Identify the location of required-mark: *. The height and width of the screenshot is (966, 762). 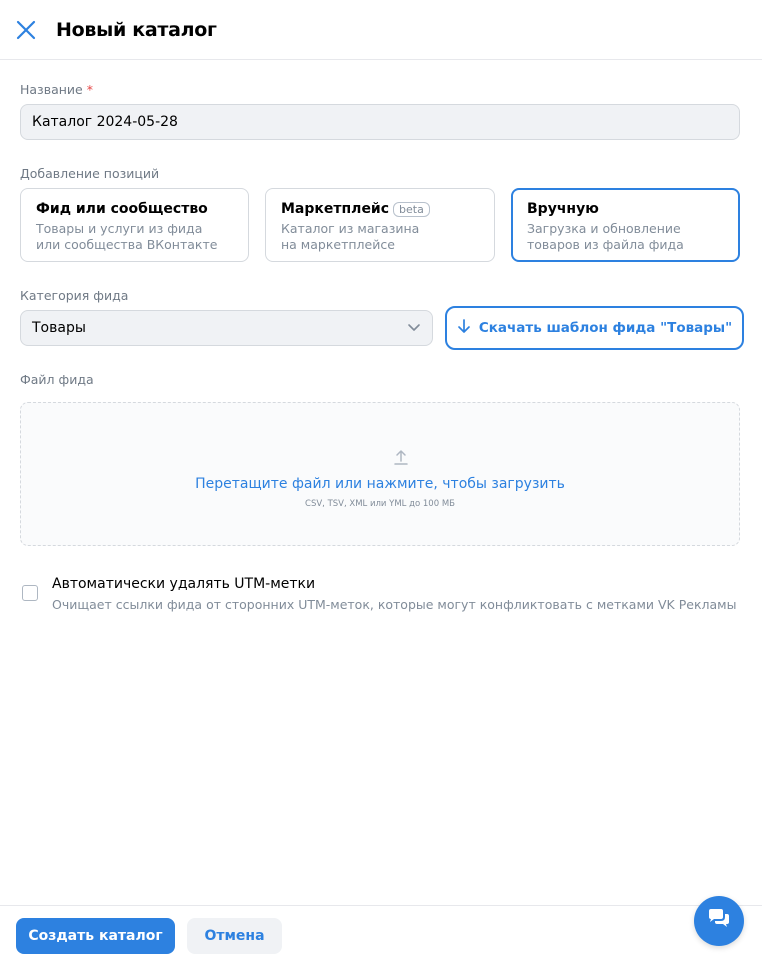
(89, 89).